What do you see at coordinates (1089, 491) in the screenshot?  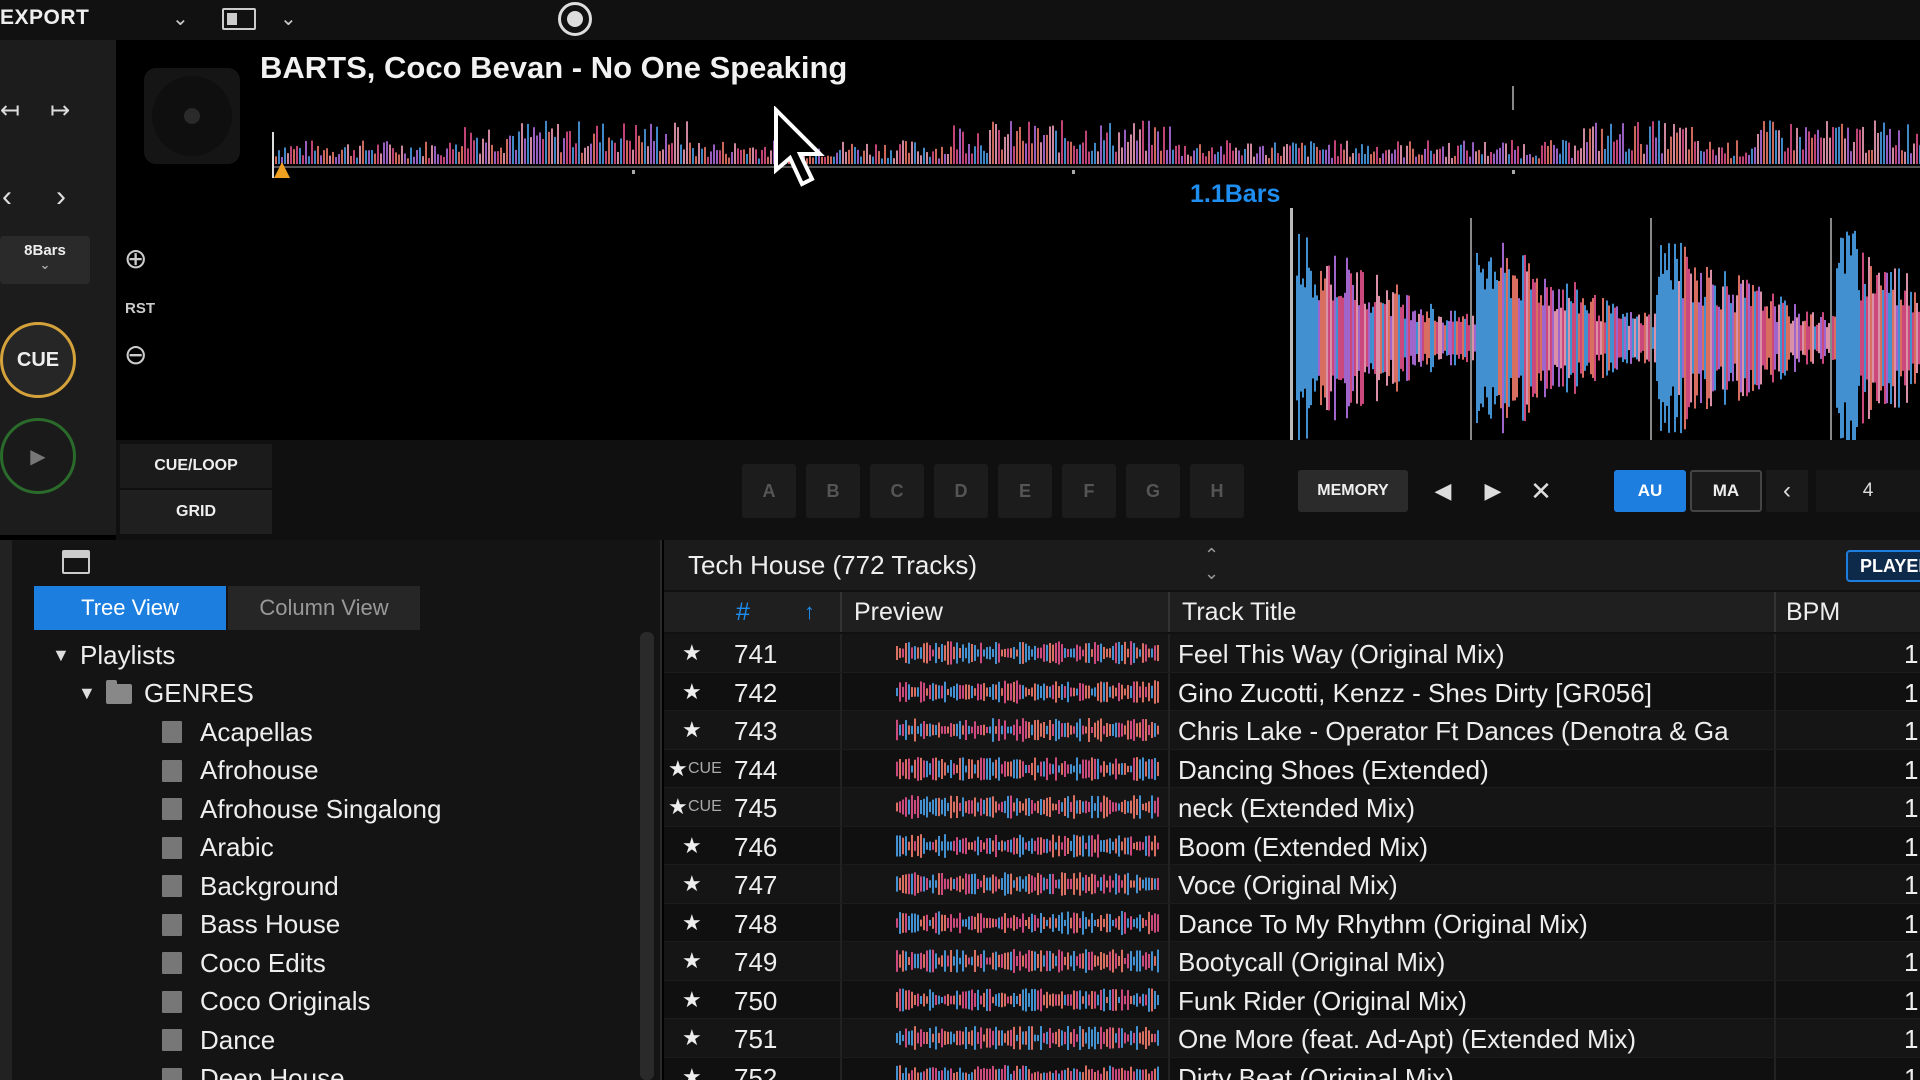 I see `hot-cue-f: F` at bounding box center [1089, 491].